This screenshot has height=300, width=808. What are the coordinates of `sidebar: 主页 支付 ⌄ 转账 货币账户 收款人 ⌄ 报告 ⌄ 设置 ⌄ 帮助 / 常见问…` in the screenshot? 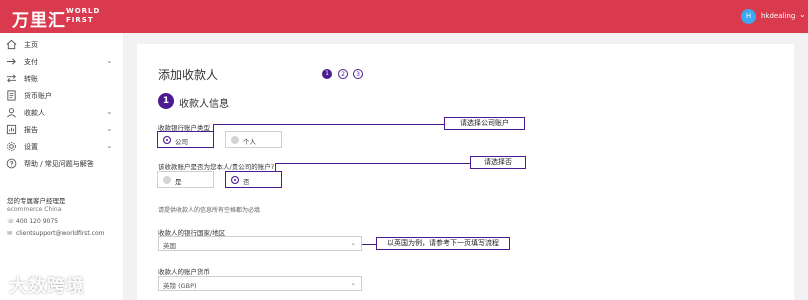 It's located at (61, 166).